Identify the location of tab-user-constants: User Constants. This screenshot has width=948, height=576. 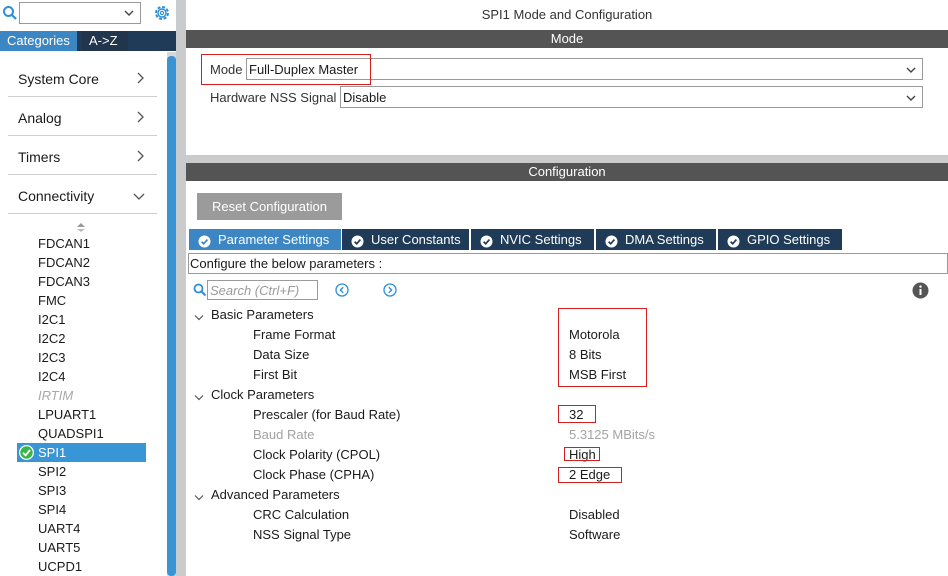
(405, 239).